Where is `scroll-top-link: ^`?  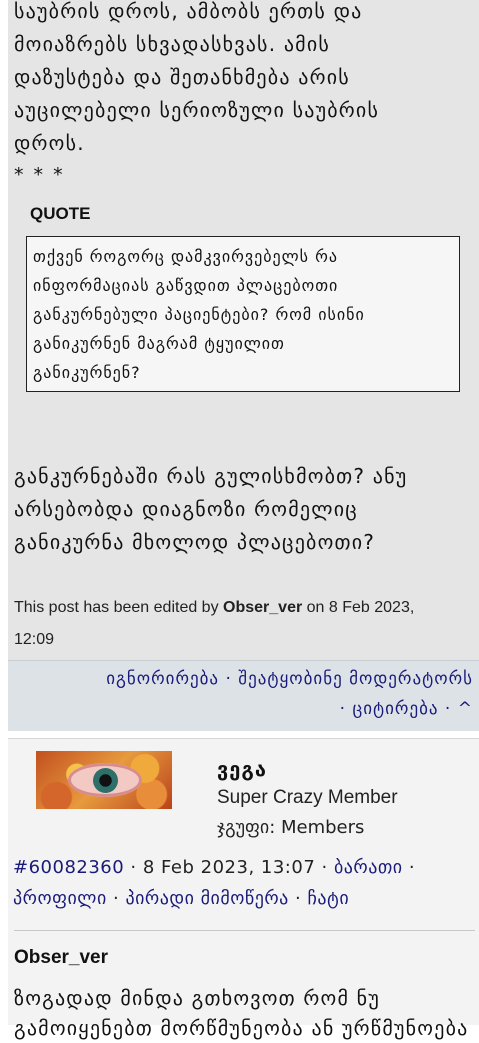 scroll-top-link: ^ is located at coordinates (465, 709).